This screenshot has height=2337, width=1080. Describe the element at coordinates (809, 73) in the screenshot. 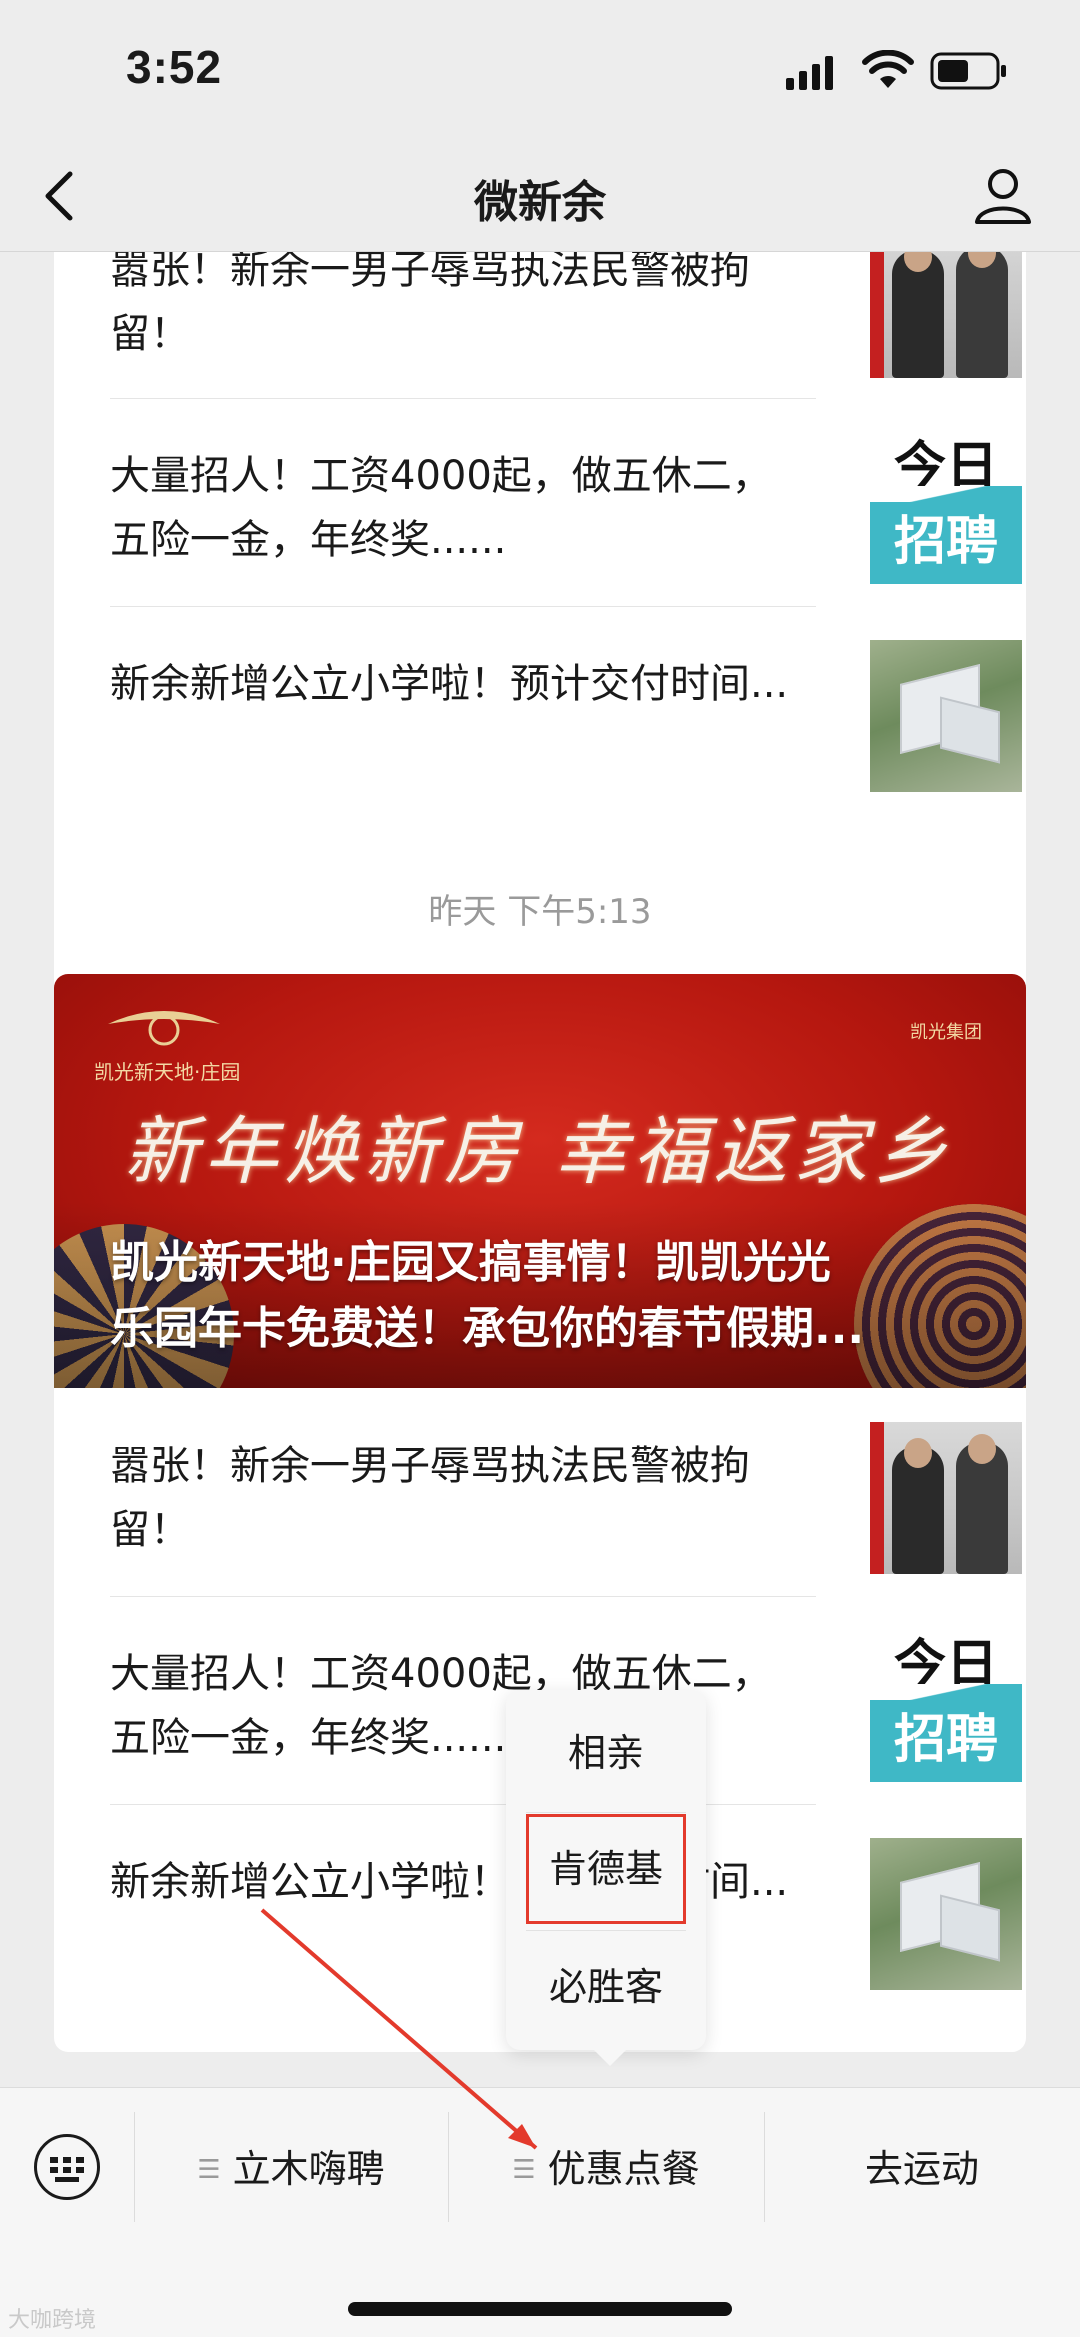

I see `cellular-signal-icon` at that location.